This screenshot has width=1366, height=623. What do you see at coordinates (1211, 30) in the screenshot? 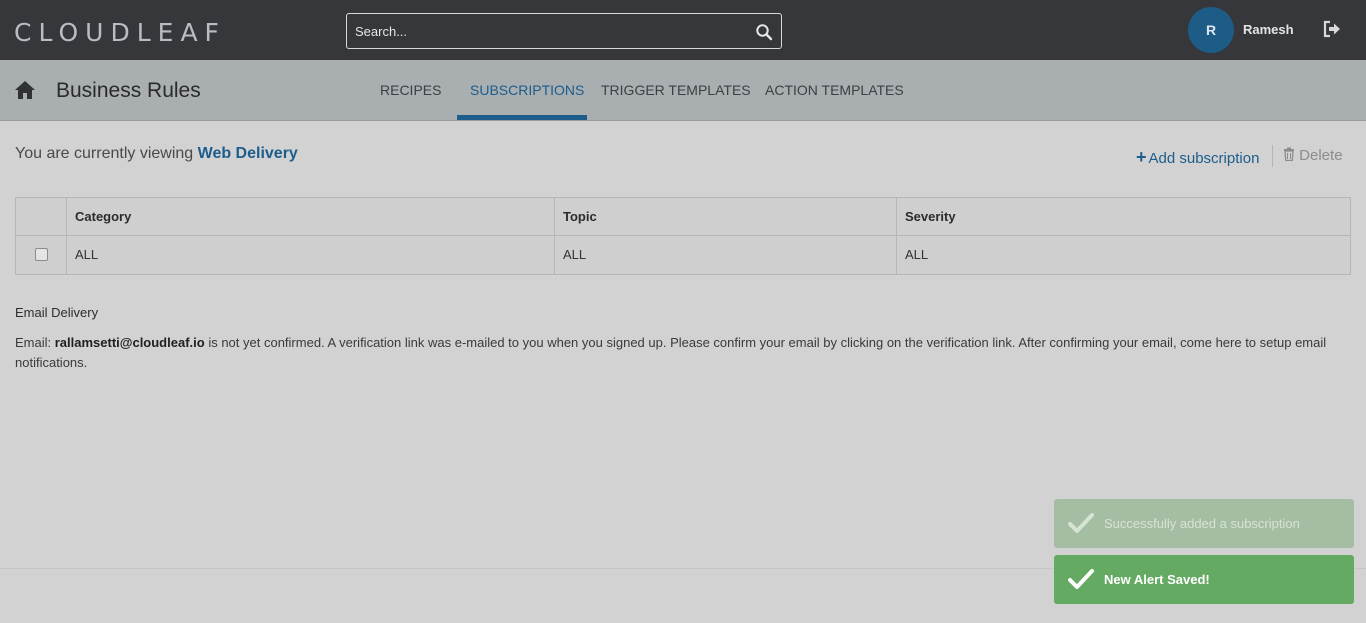
I see `avatar: R` at bounding box center [1211, 30].